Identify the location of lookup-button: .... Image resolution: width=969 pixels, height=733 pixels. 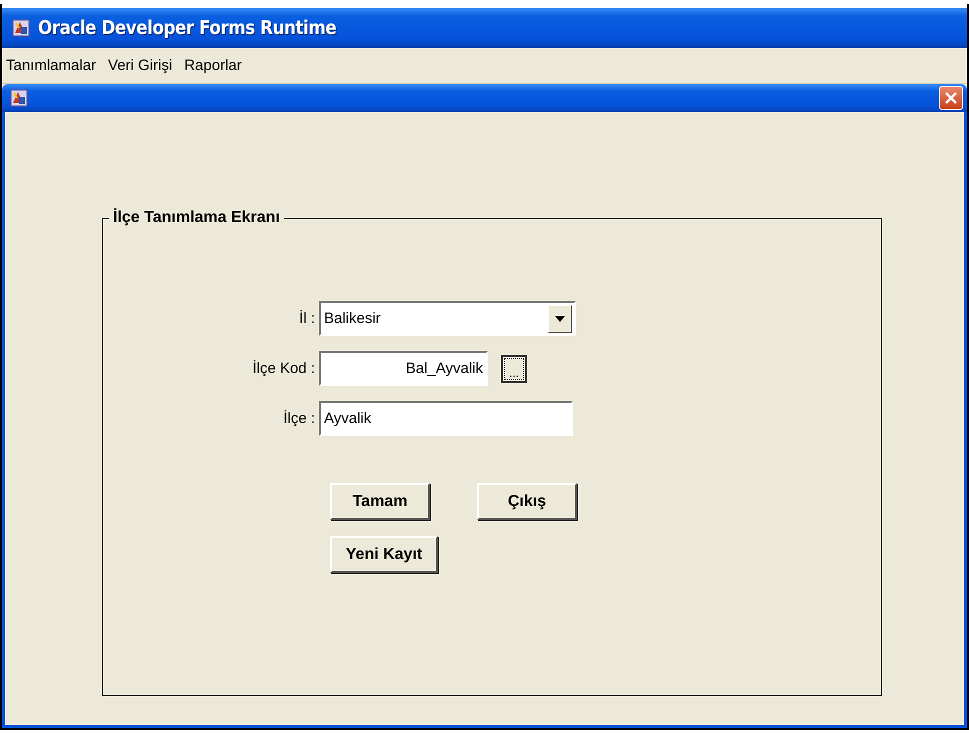
(514, 368).